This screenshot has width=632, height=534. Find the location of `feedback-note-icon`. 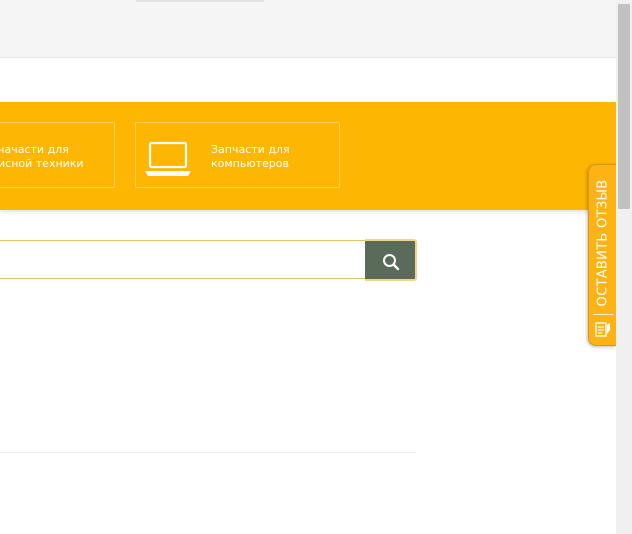

feedback-note-icon is located at coordinates (602, 329).